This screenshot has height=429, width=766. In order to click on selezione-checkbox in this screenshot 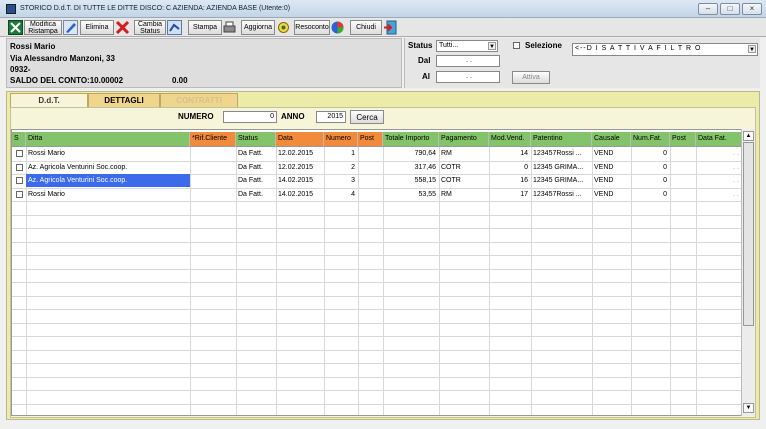, I will do `click(516, 45)`.